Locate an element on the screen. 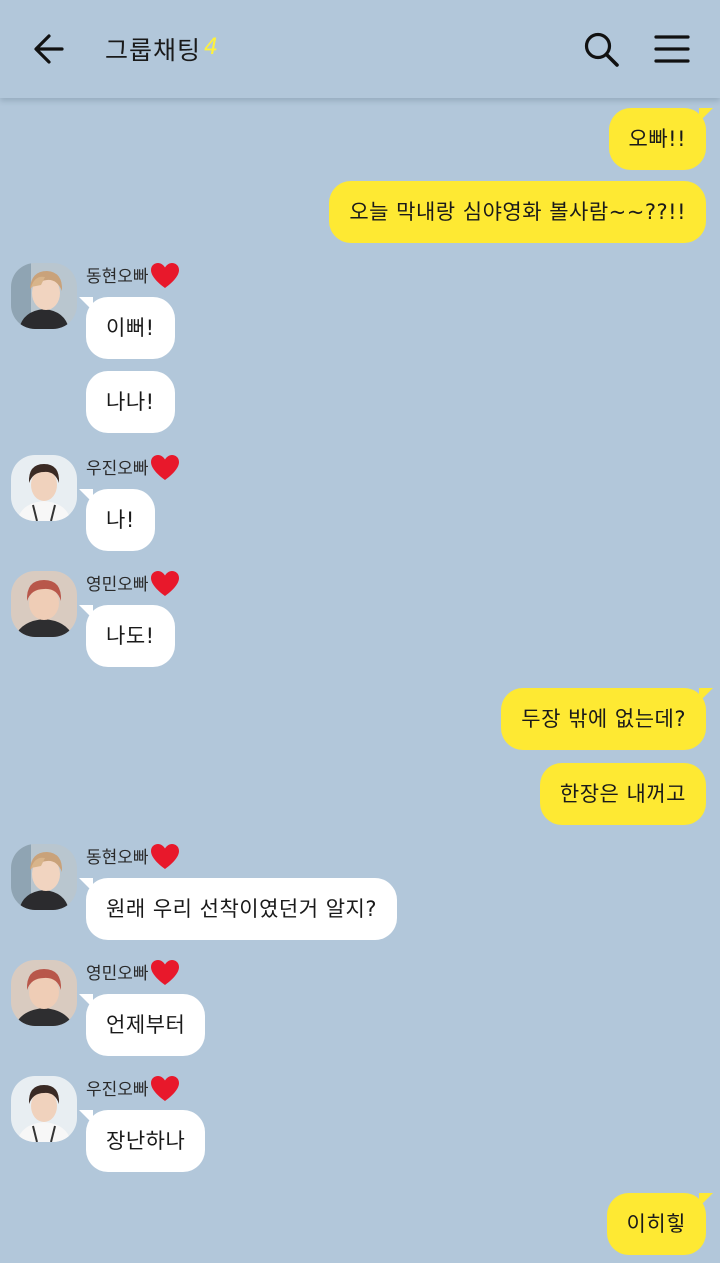 This screenshot has height=1263, width=720. other-message-bubble: 장난하나 is located at coordinates (142, 1141).